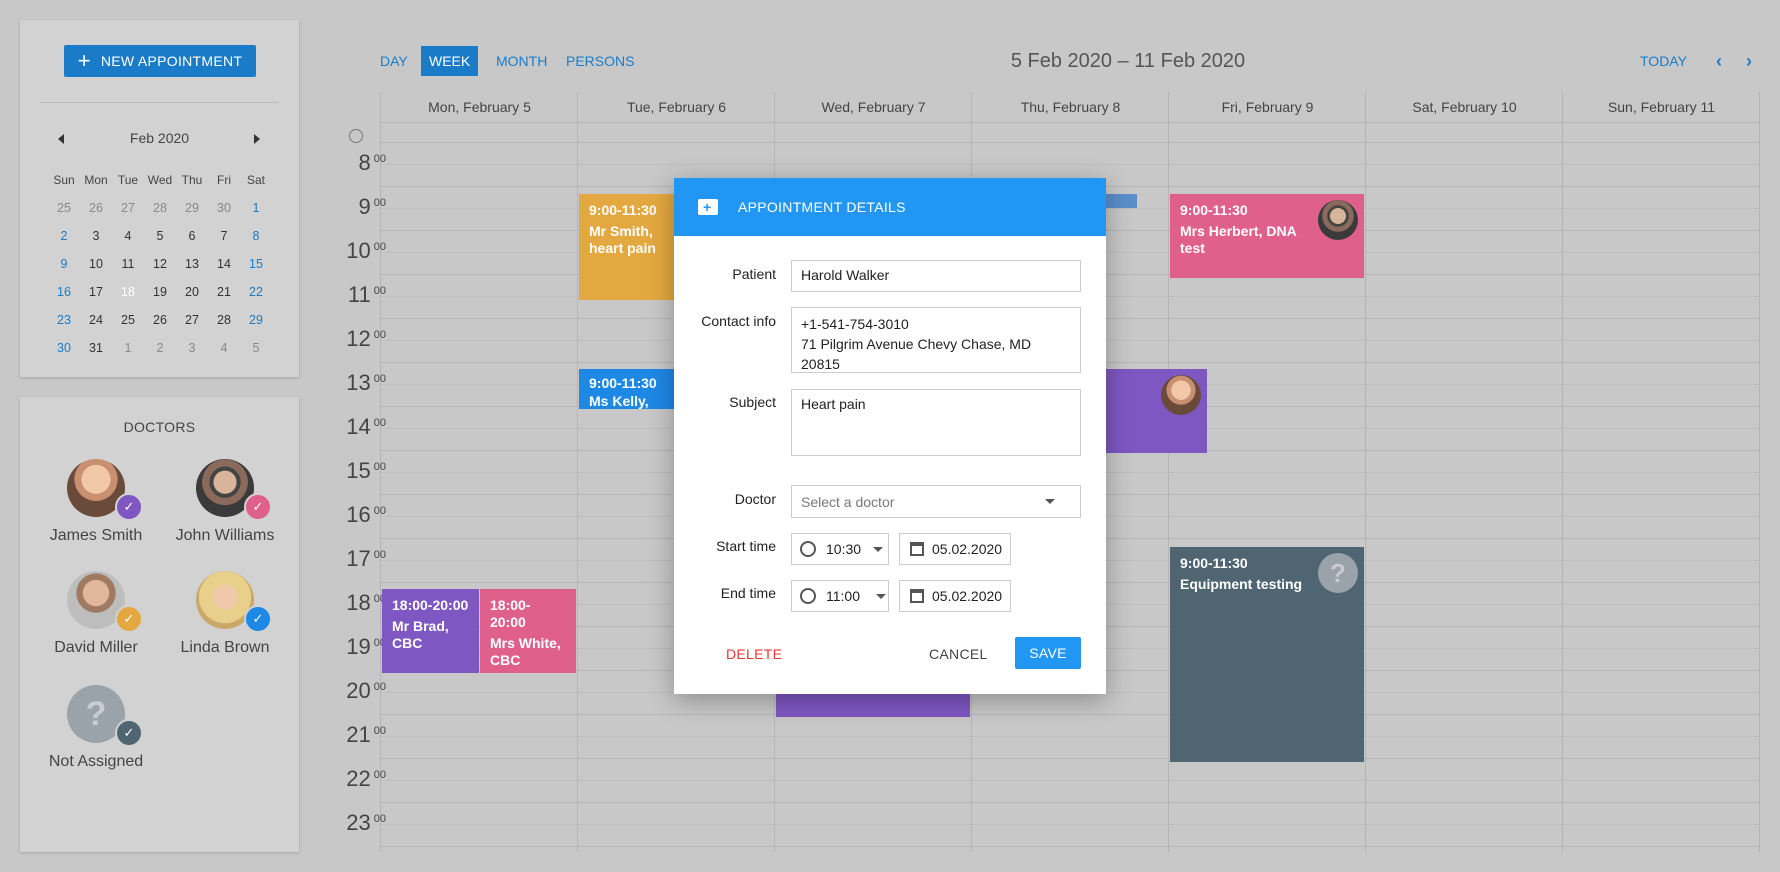 This screenshot has height=872, width=1780. What do you see at coordinates (160, 292) in the screenshot?
I see `mini-calendar-day: 19` at bounding box center [160, 292].